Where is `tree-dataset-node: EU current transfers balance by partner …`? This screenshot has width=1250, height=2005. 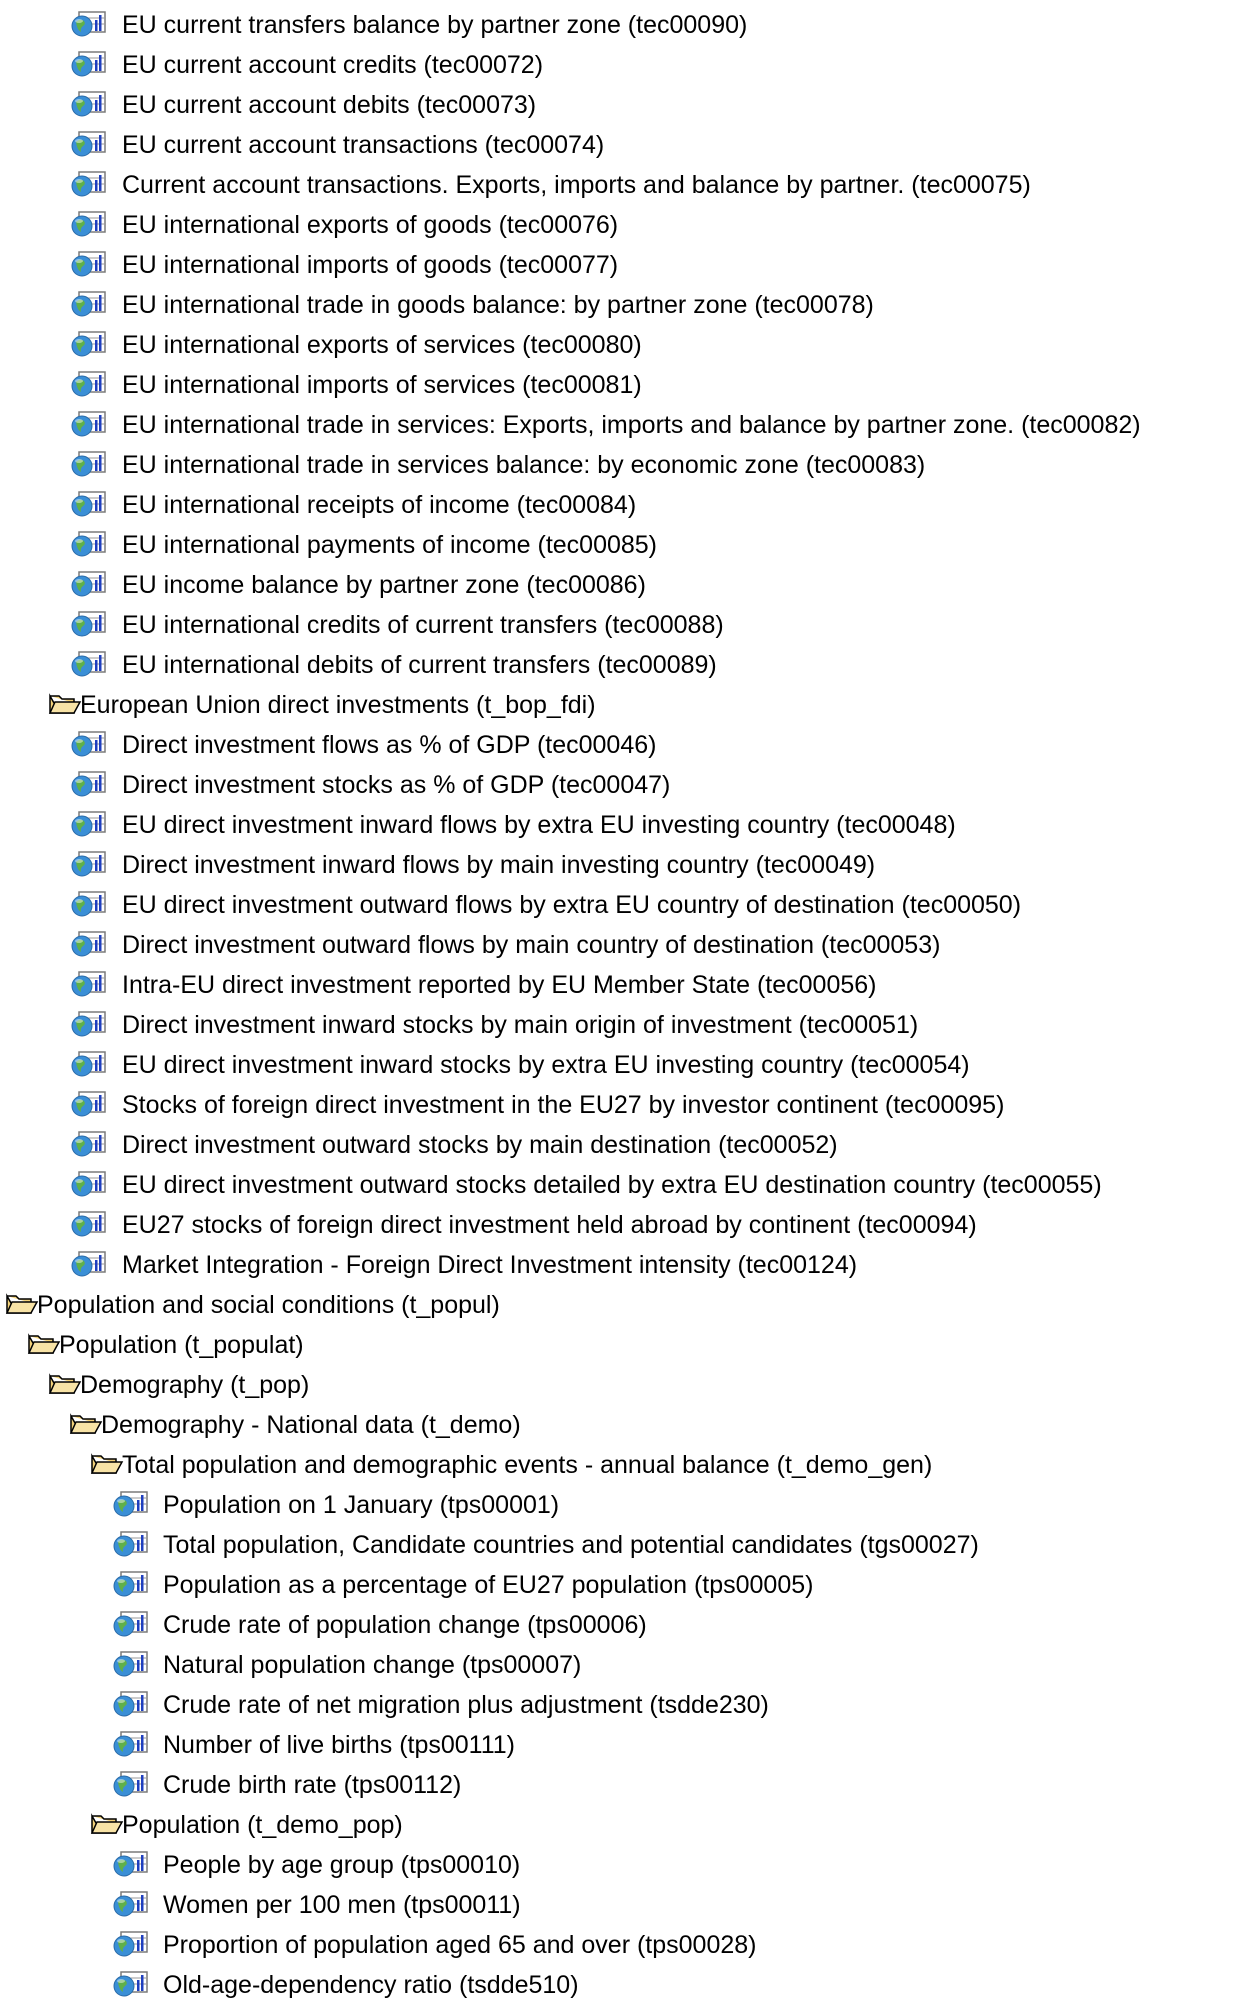
tree-dataset-node: EU current transfers balance by partner … is located at coordinates (625, 25).